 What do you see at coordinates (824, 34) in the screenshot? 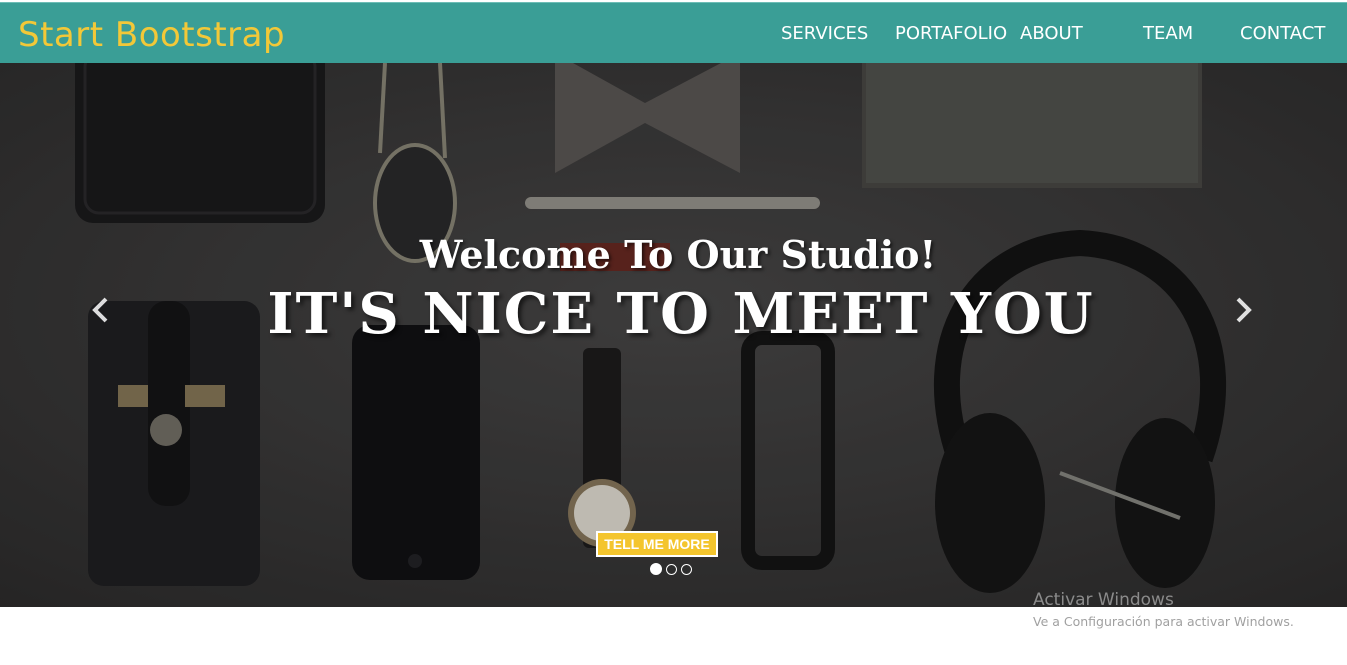
I see `nav-item-services: SERVICES` at bounding box center [824, 34].